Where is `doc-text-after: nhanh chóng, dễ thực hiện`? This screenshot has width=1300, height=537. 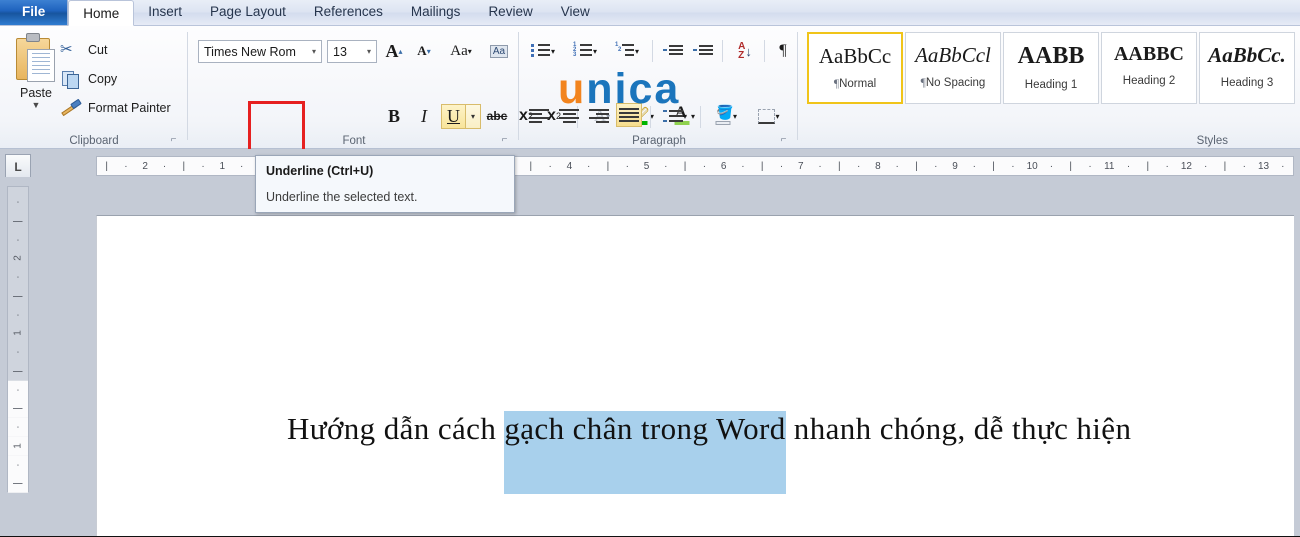
doc-text-after: nhanh chóng, dễ thực hiện is located at coordinates (958, 428).